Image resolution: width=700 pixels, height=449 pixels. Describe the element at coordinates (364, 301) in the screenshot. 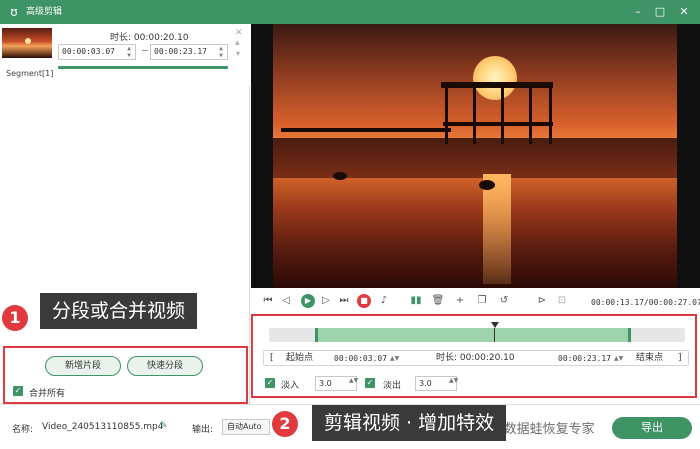

I see `stop-icon: ■` at that location.